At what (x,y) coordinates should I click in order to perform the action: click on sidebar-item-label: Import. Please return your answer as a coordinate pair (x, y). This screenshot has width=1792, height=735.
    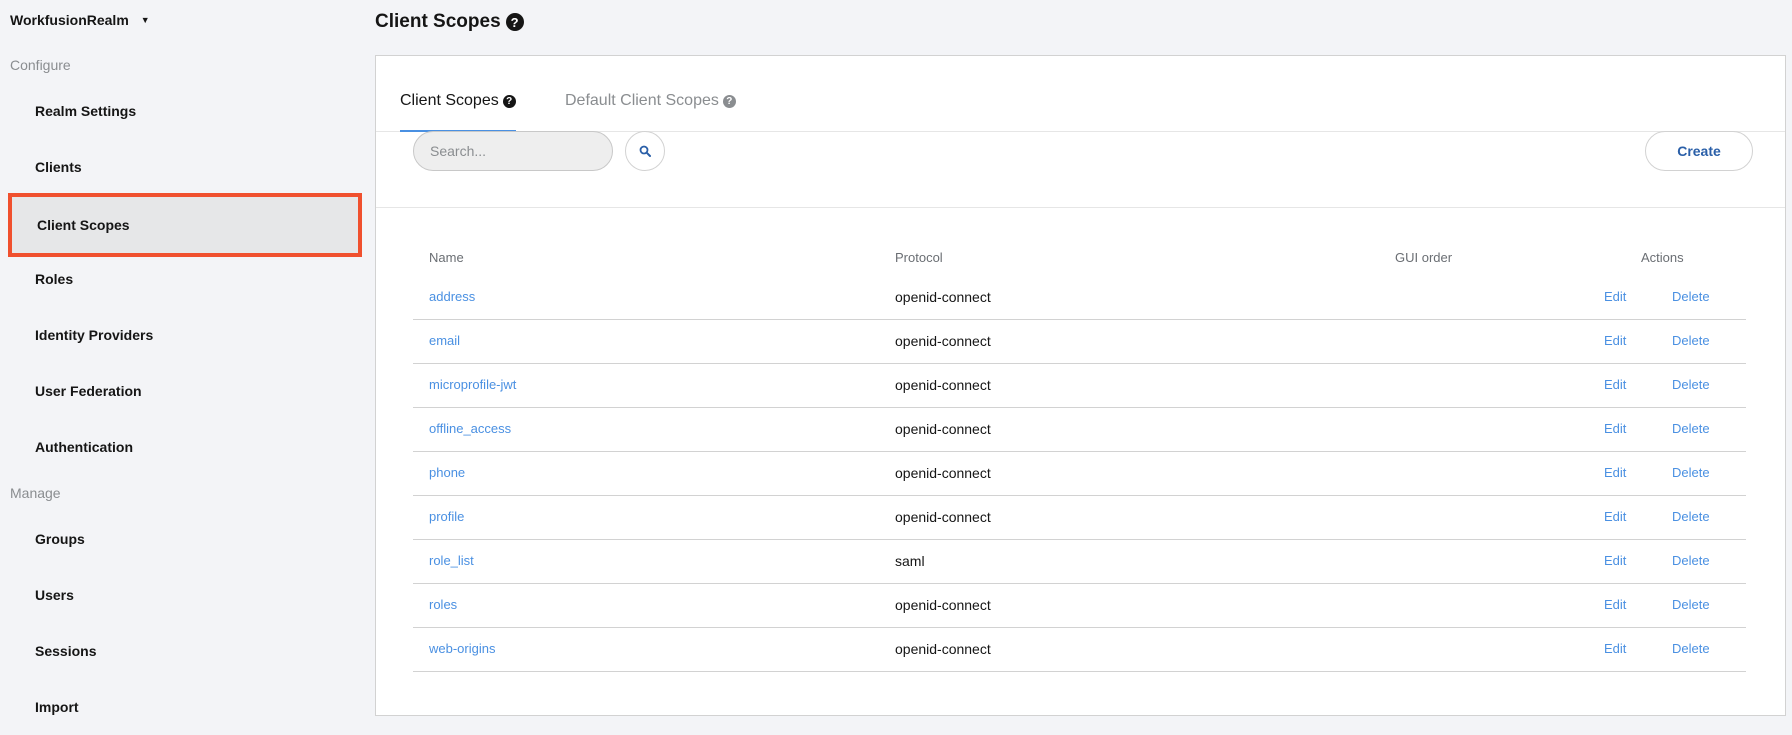
    Looking at the image, I should click on (57, 707).